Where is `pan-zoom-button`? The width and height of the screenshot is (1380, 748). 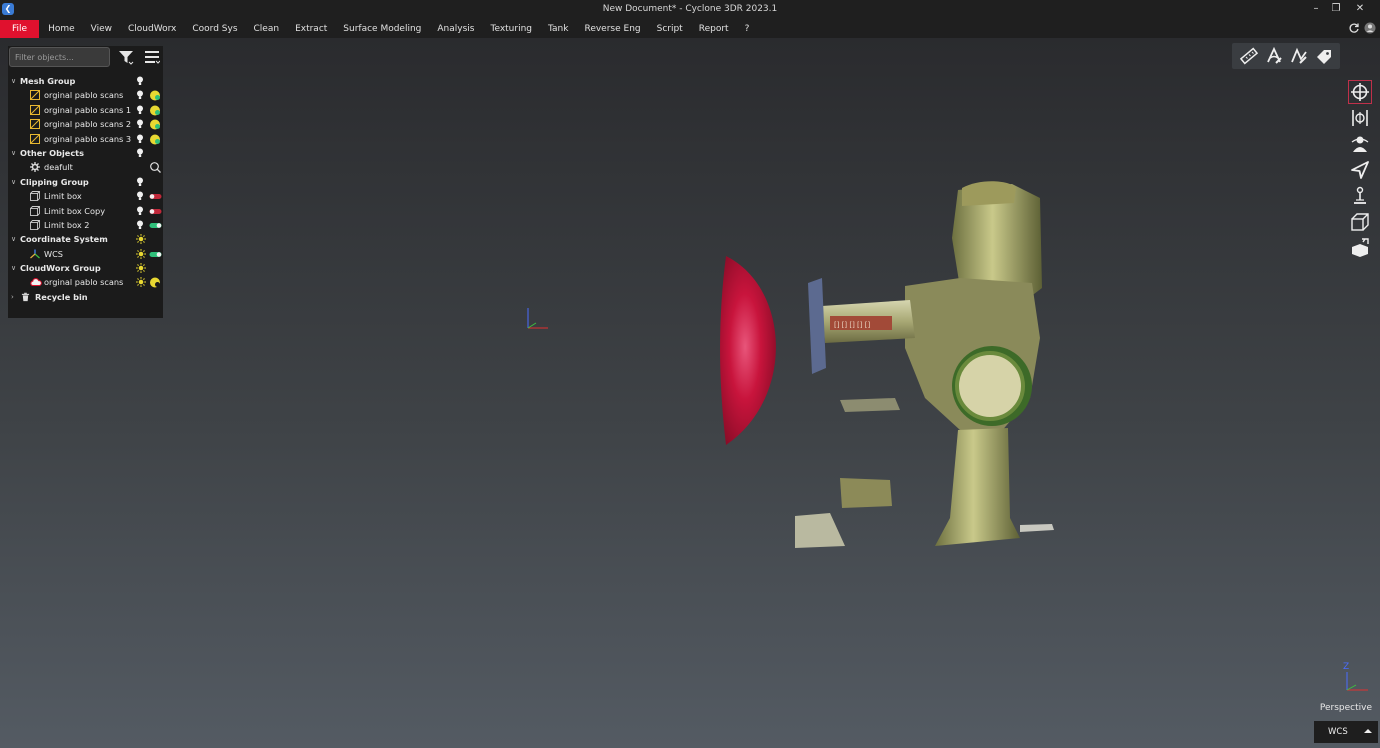
pan-zoom-button is located at coordinates (1360, 118).